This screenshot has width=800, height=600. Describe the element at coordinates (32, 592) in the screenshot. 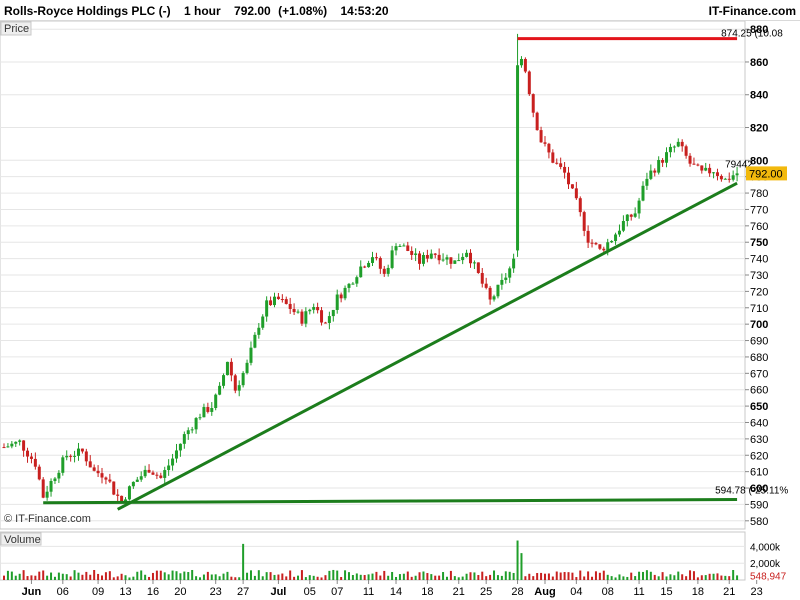

I see `time-tick-label: Jun` at that location.